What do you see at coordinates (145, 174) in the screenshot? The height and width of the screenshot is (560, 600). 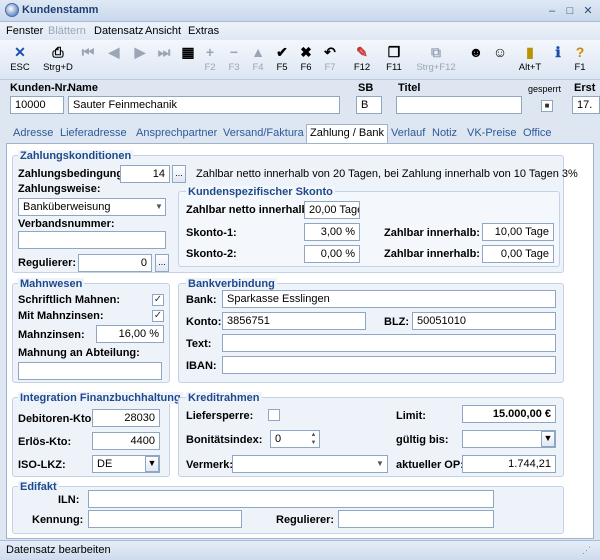 I see `zahlungsbedingung-field: 14` at bounding box center [145, 174].